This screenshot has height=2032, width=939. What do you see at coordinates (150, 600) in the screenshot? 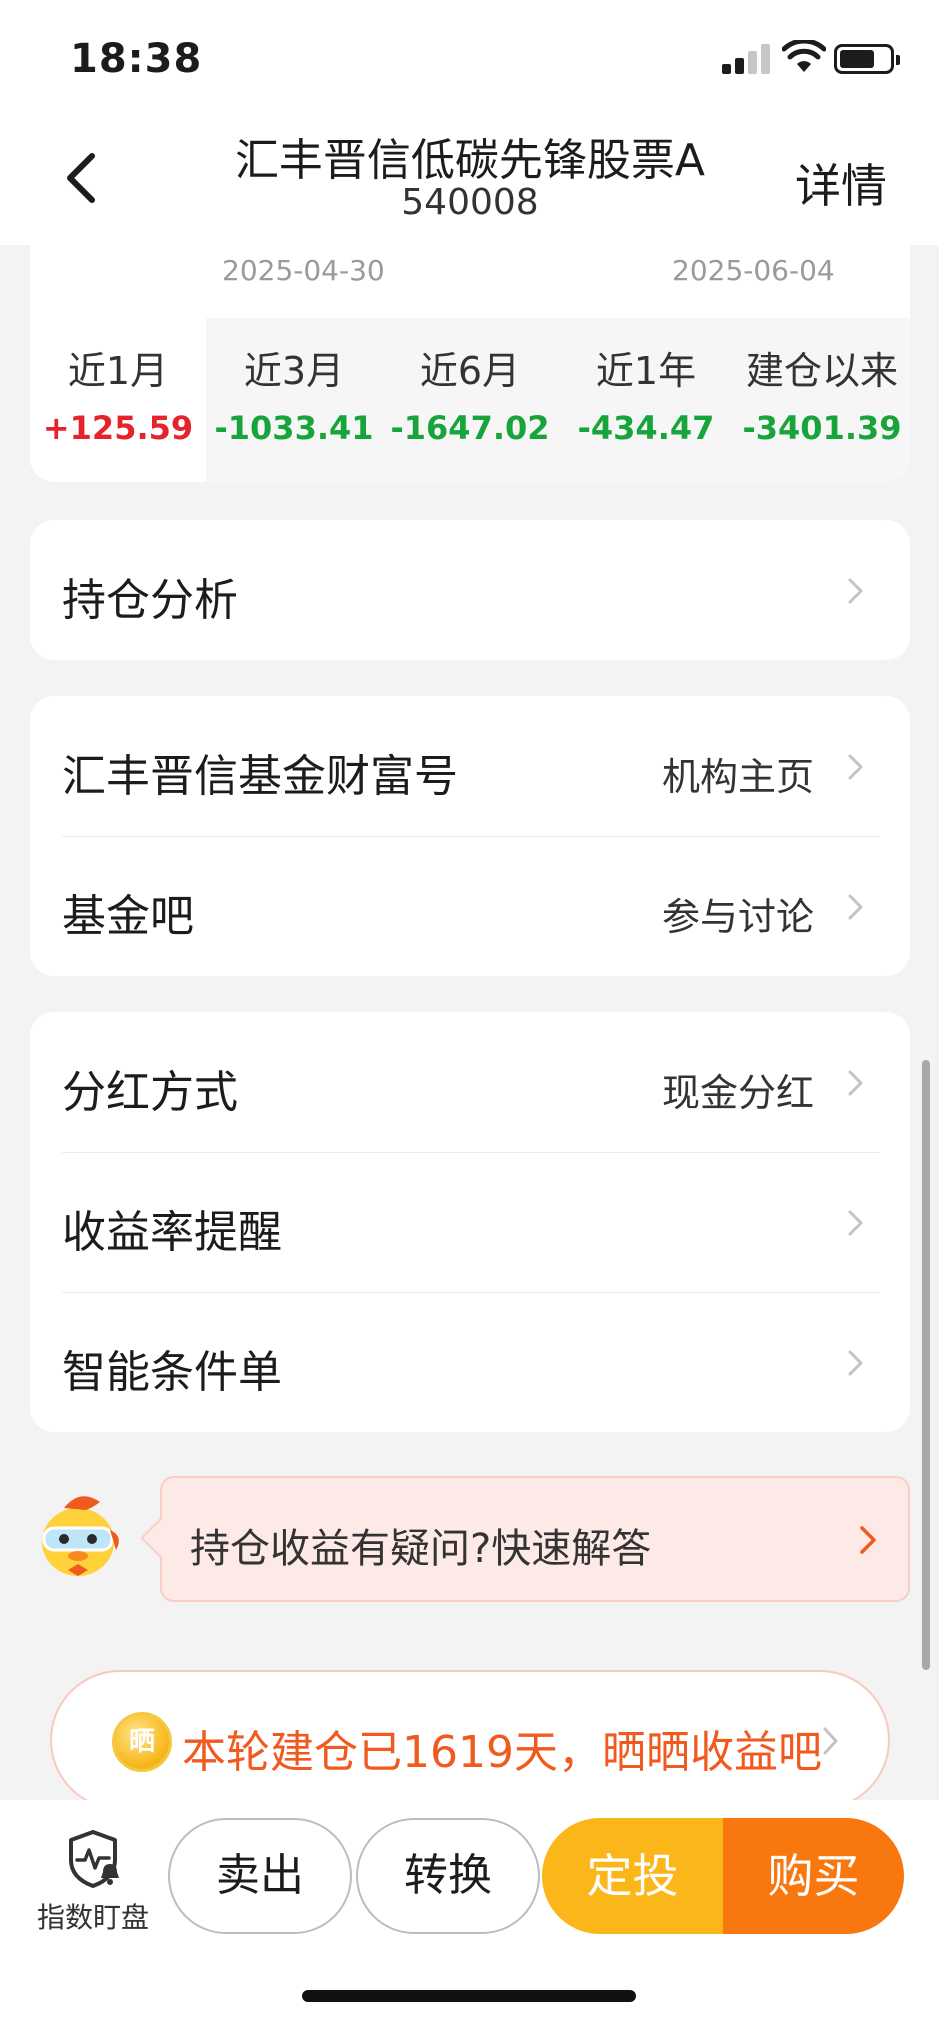
I see `holdings-analysis-title: 持仓分析` at bounding box center [150, 600].